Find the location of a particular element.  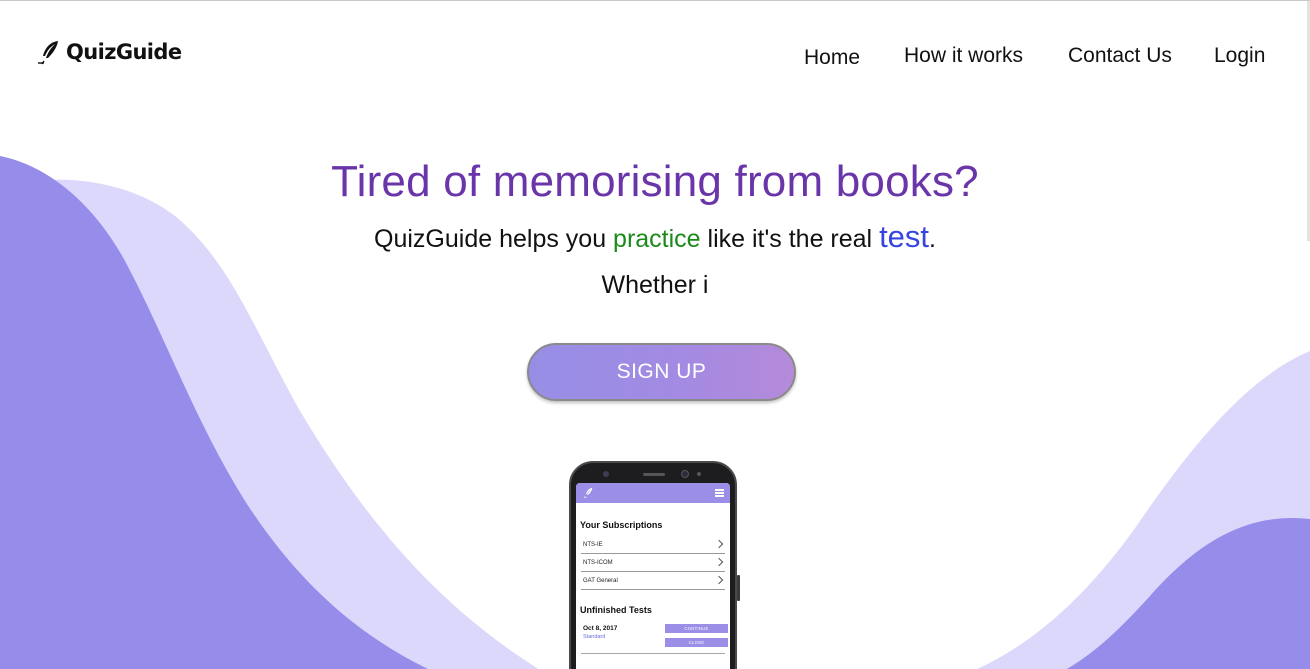

subscription-item: NTS-ICOM is located at coordinates (653, 563).